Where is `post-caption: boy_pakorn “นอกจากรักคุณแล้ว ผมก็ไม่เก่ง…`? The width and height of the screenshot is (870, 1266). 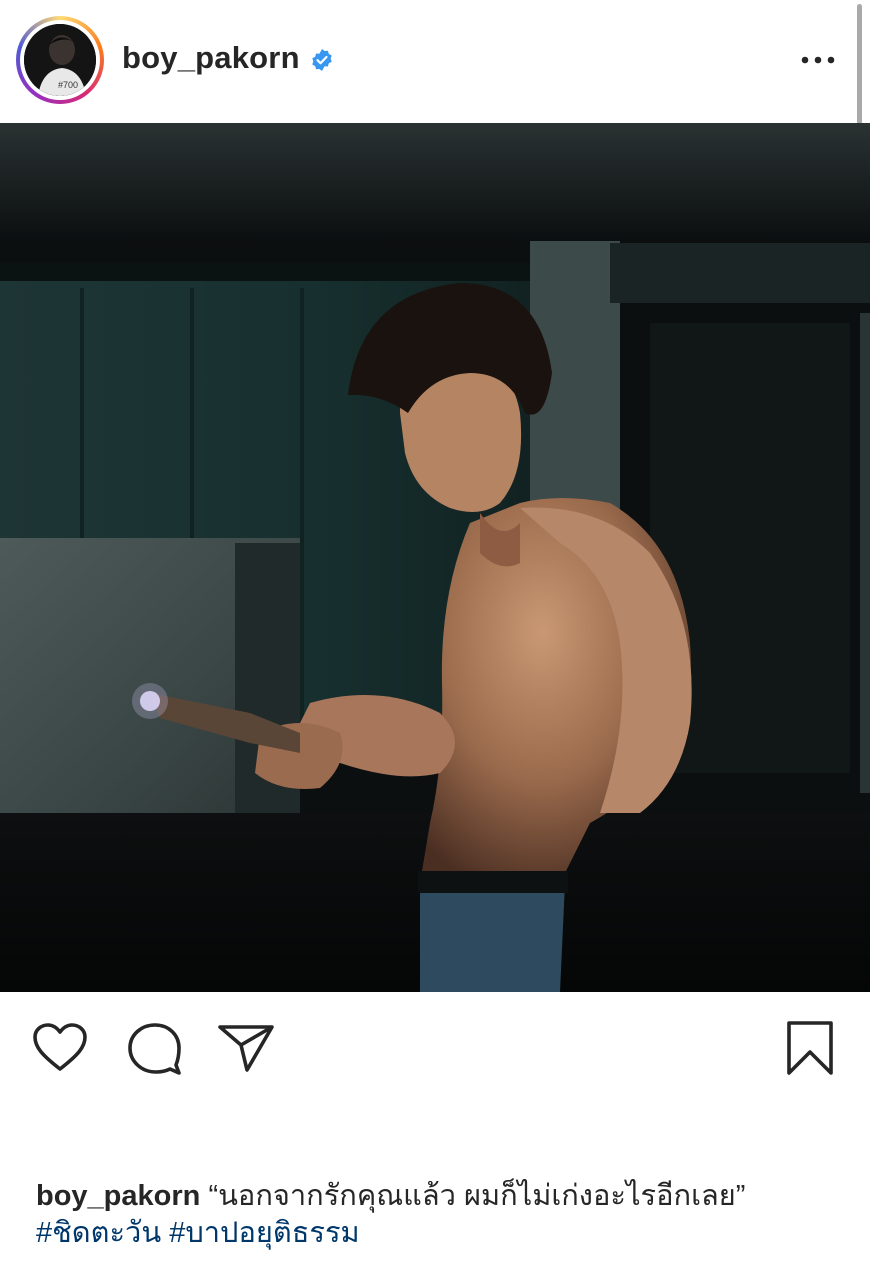
post-caption: boy_pakorn “นอกจากรักคุณแล้ว ผมก็ไม่เก่ง… is located at coordinates (441, 1215).